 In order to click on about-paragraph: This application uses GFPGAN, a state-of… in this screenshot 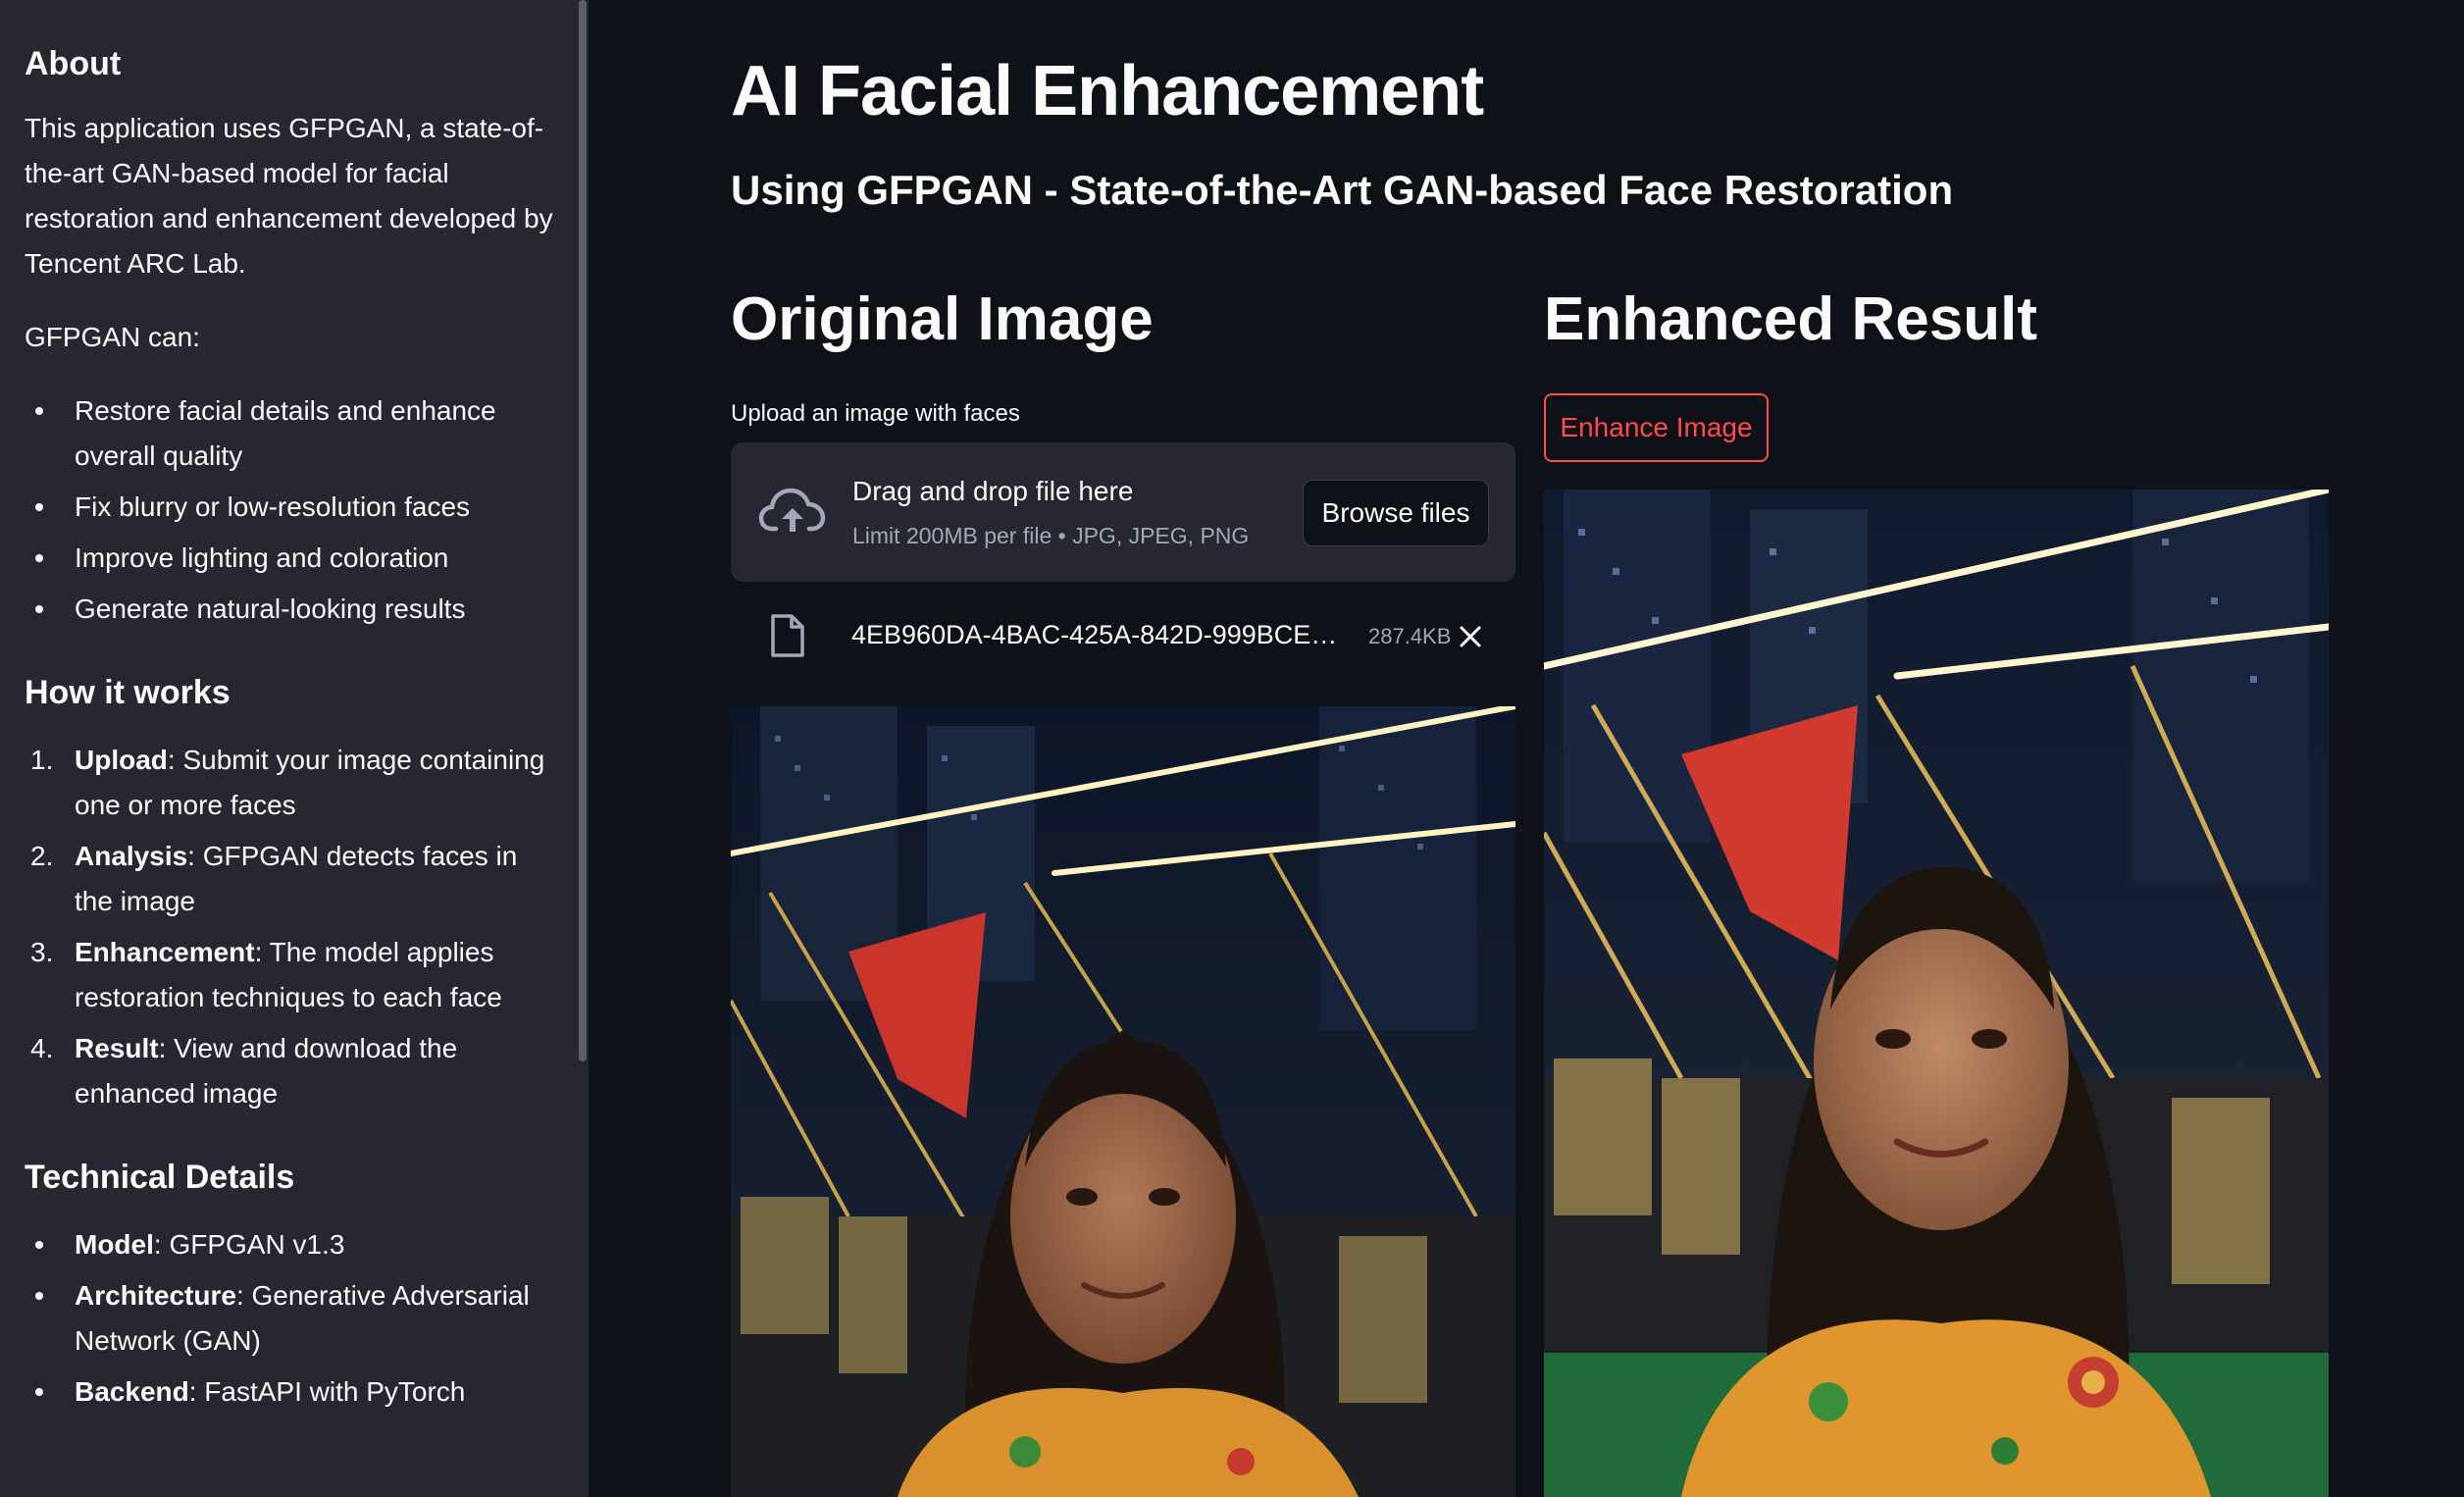, I will do `click(289, 196)`.